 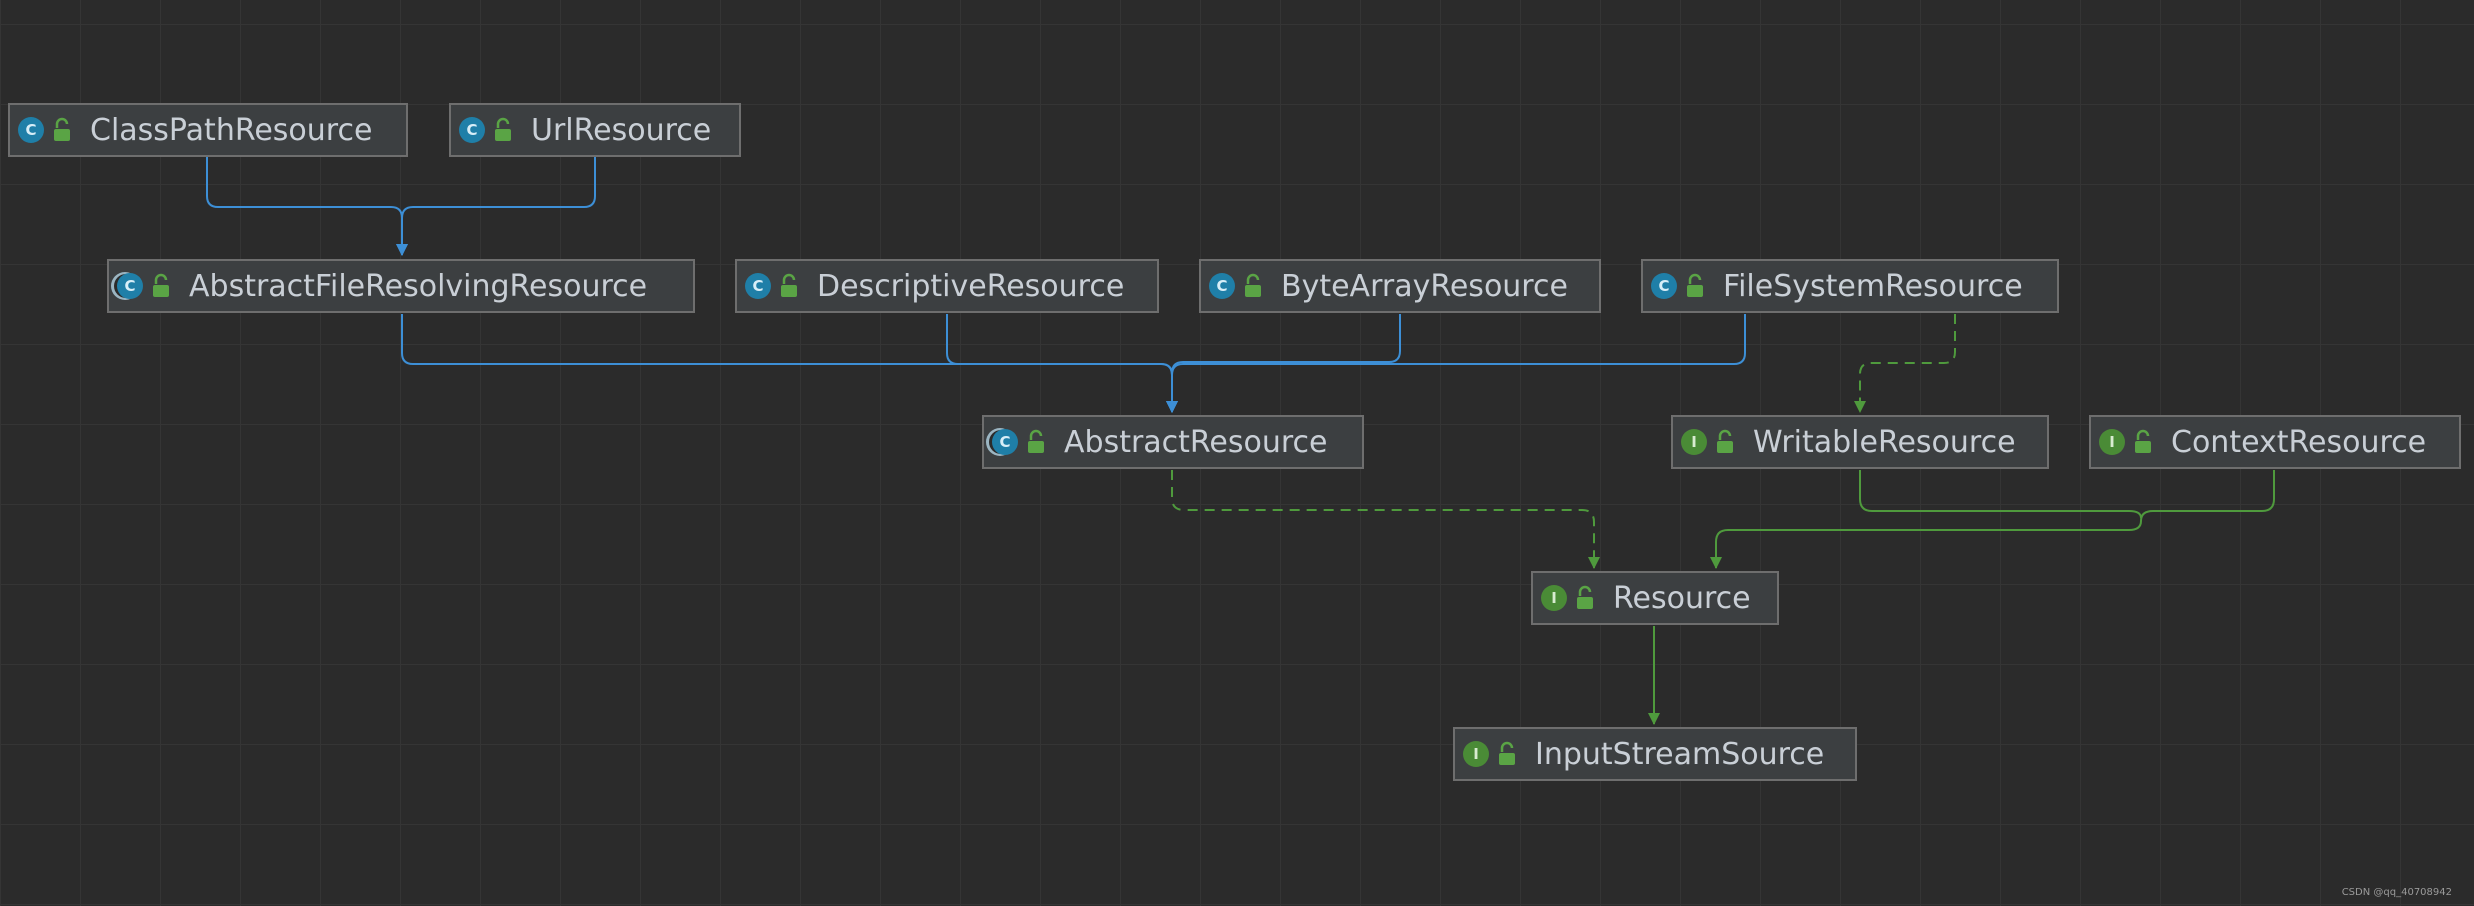 What do you see at coordinates (1905, 363) in the screenshot?
I see `edge-file-system-implements-writable` at bounding box center [1905, 363].